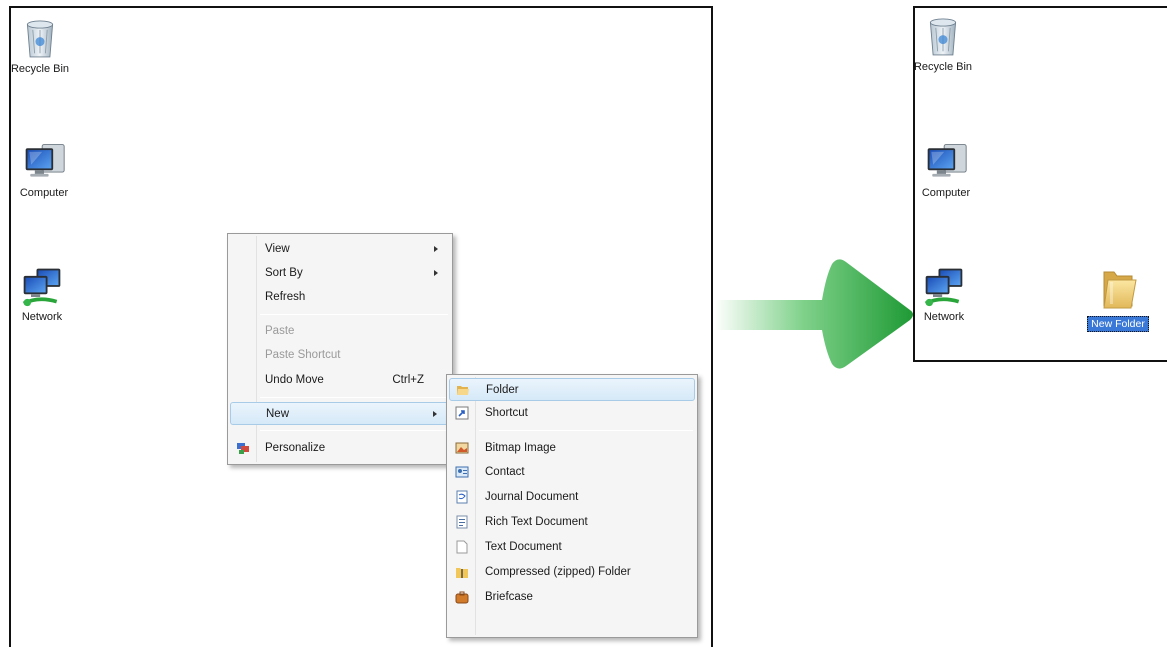 The height and width of the screenshot is (647, 1167). I want to click on menu-item-label: Briefcase, so click(509, 597).